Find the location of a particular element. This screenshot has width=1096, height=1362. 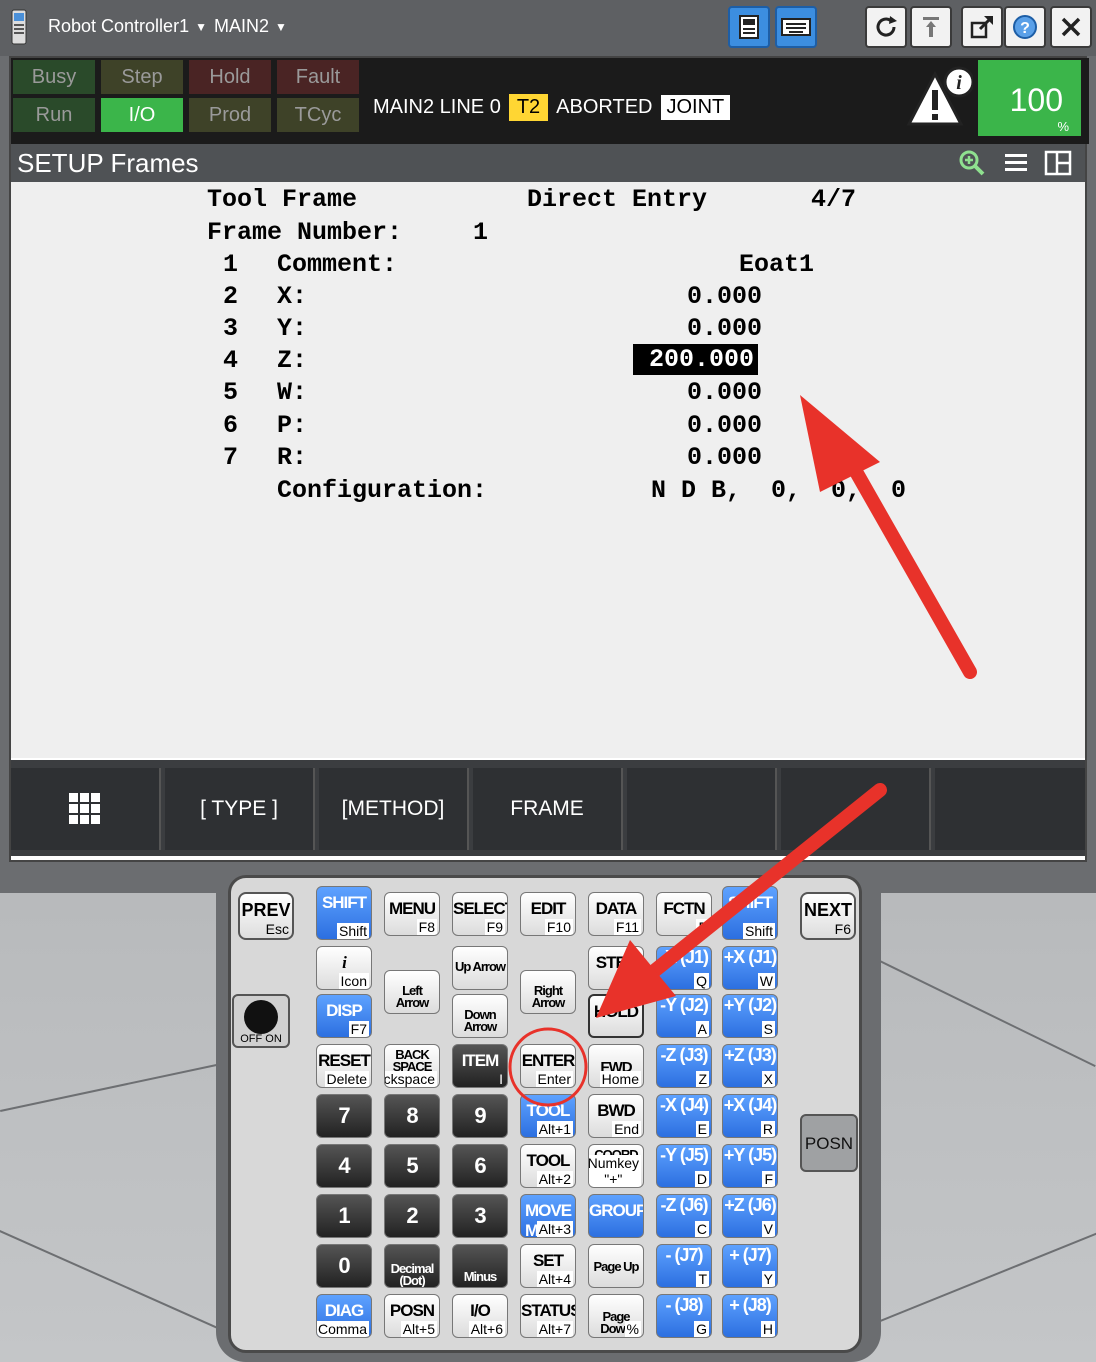

group-key: GROUP is located at coordinates (616, 1216).